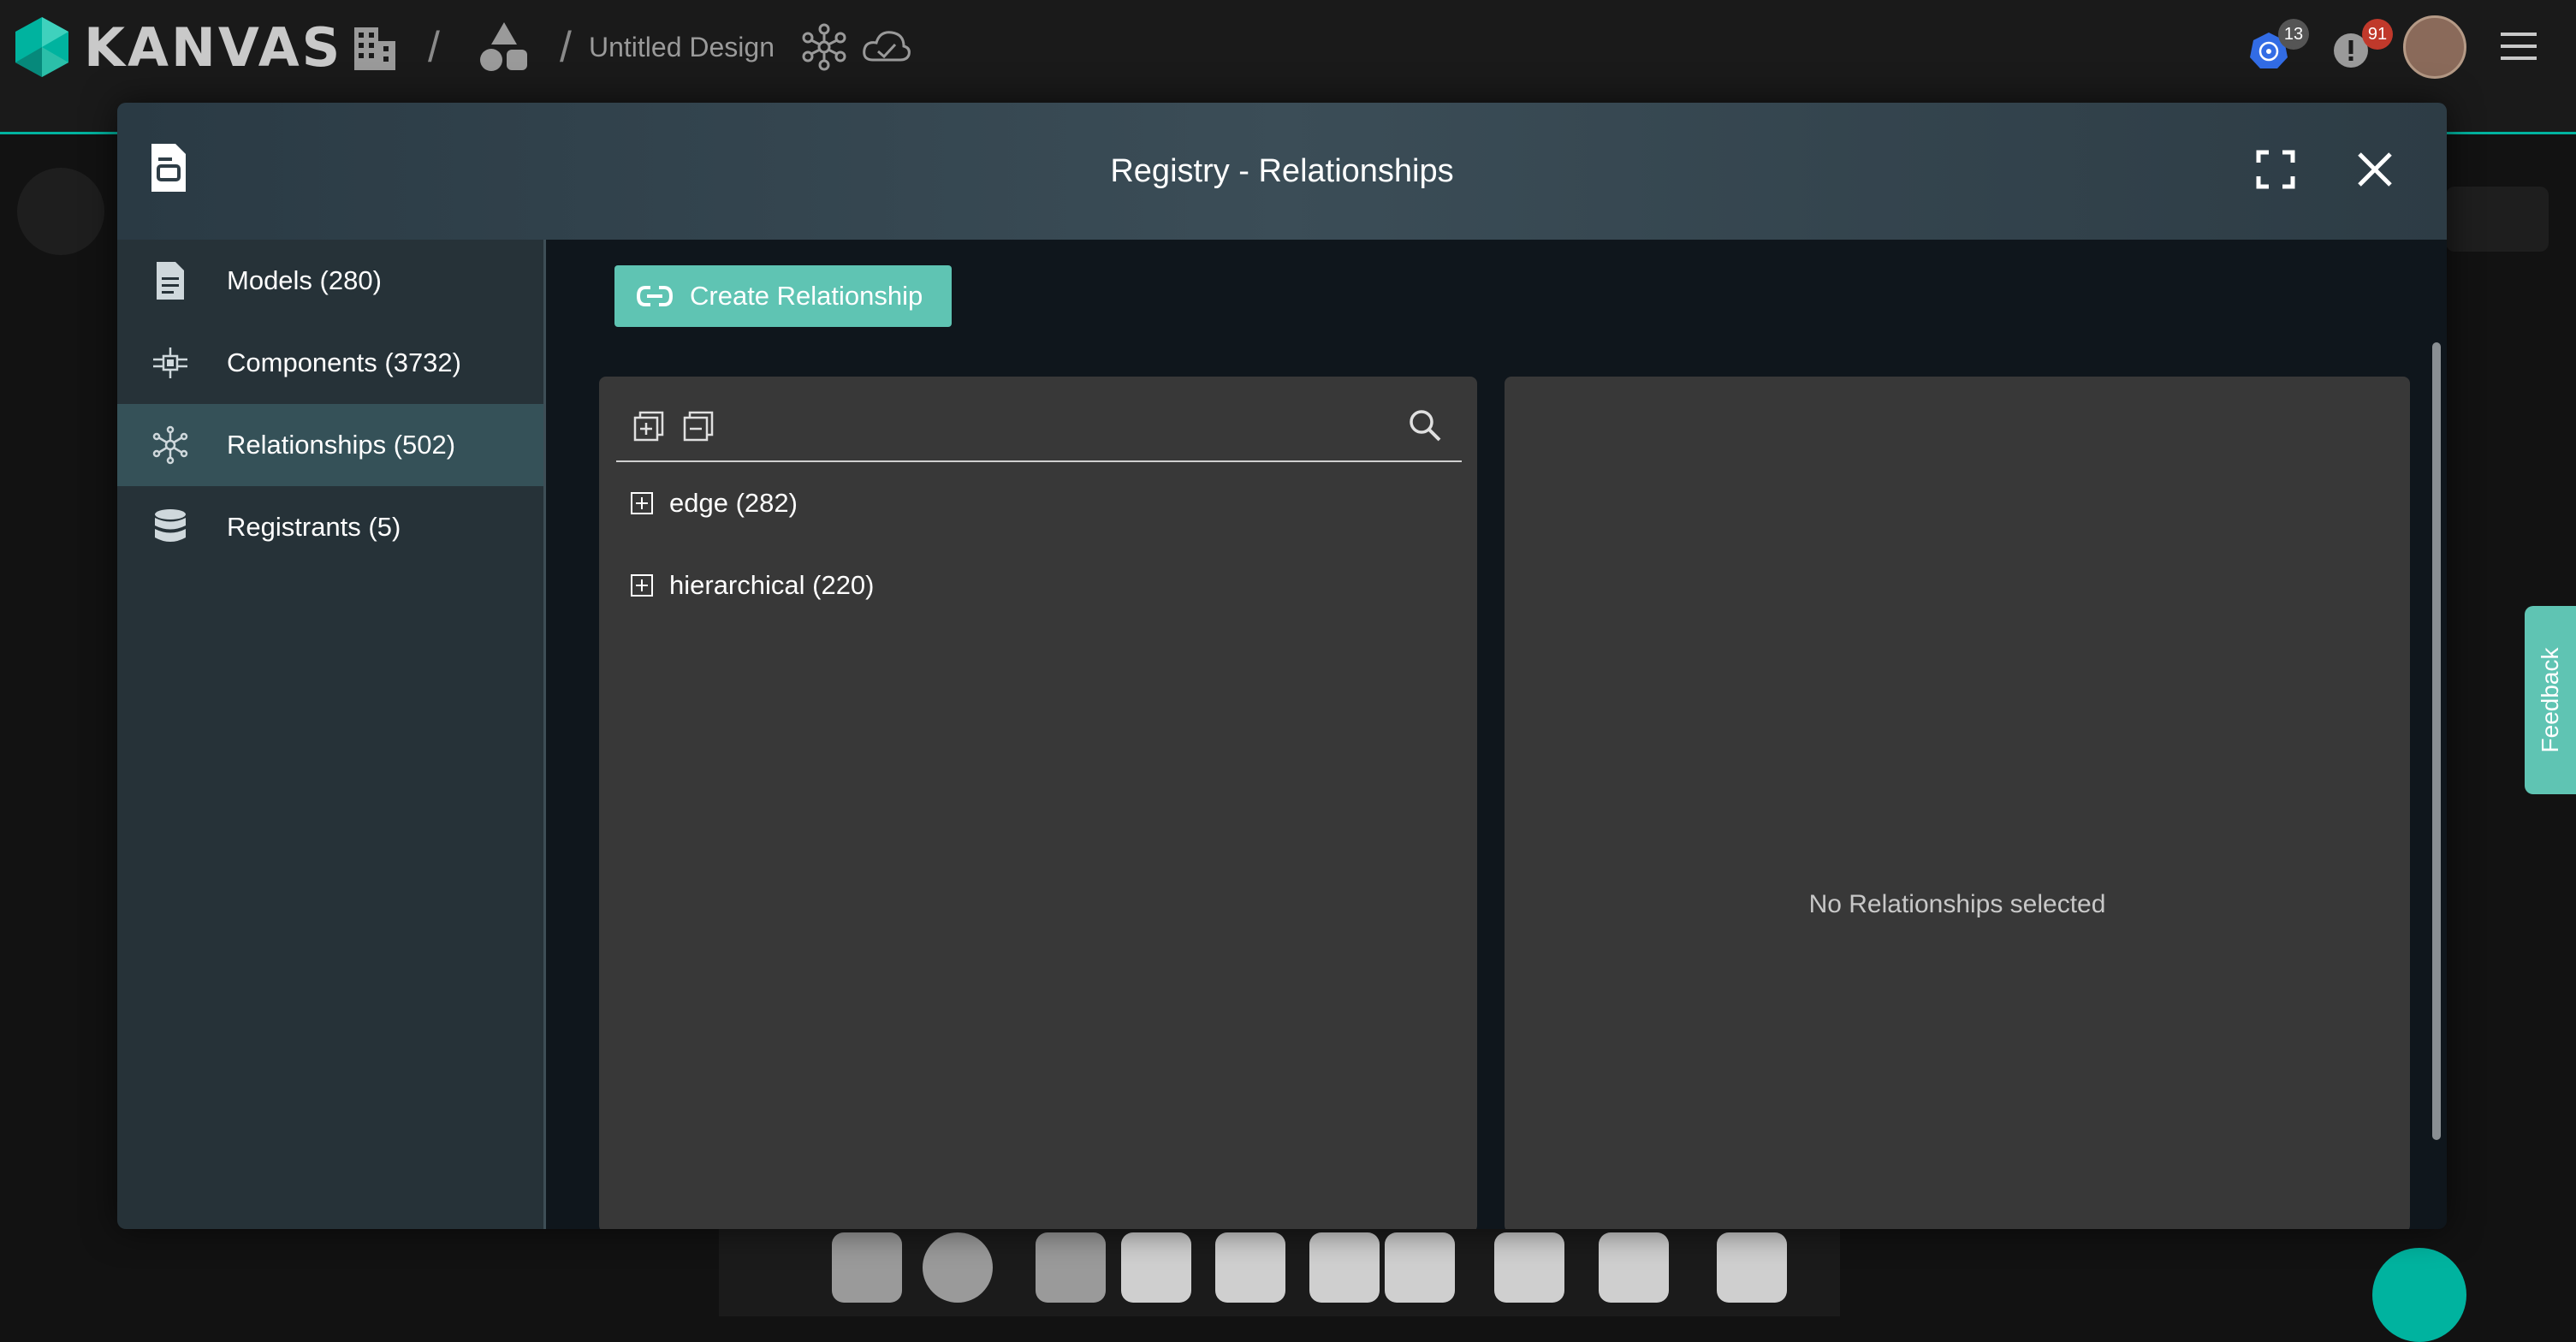 The image size is (2576, 1342). I want to click on text-tool-icon, so click(1344, 1267).